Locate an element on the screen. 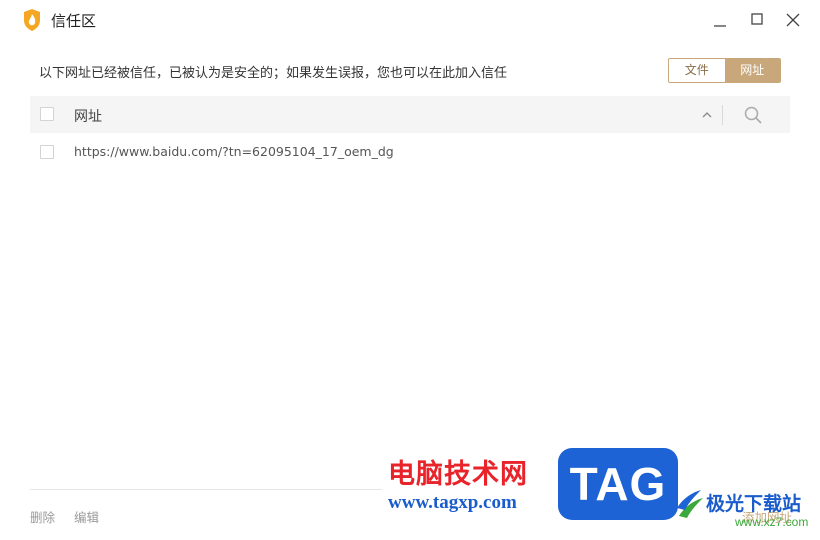 The image size is (820, 540). trust-notice: 以下网址已经被信任，已被认为是安全的；如果发生误报，您也可以在此加入信任 is located at coordinates (273, 73).